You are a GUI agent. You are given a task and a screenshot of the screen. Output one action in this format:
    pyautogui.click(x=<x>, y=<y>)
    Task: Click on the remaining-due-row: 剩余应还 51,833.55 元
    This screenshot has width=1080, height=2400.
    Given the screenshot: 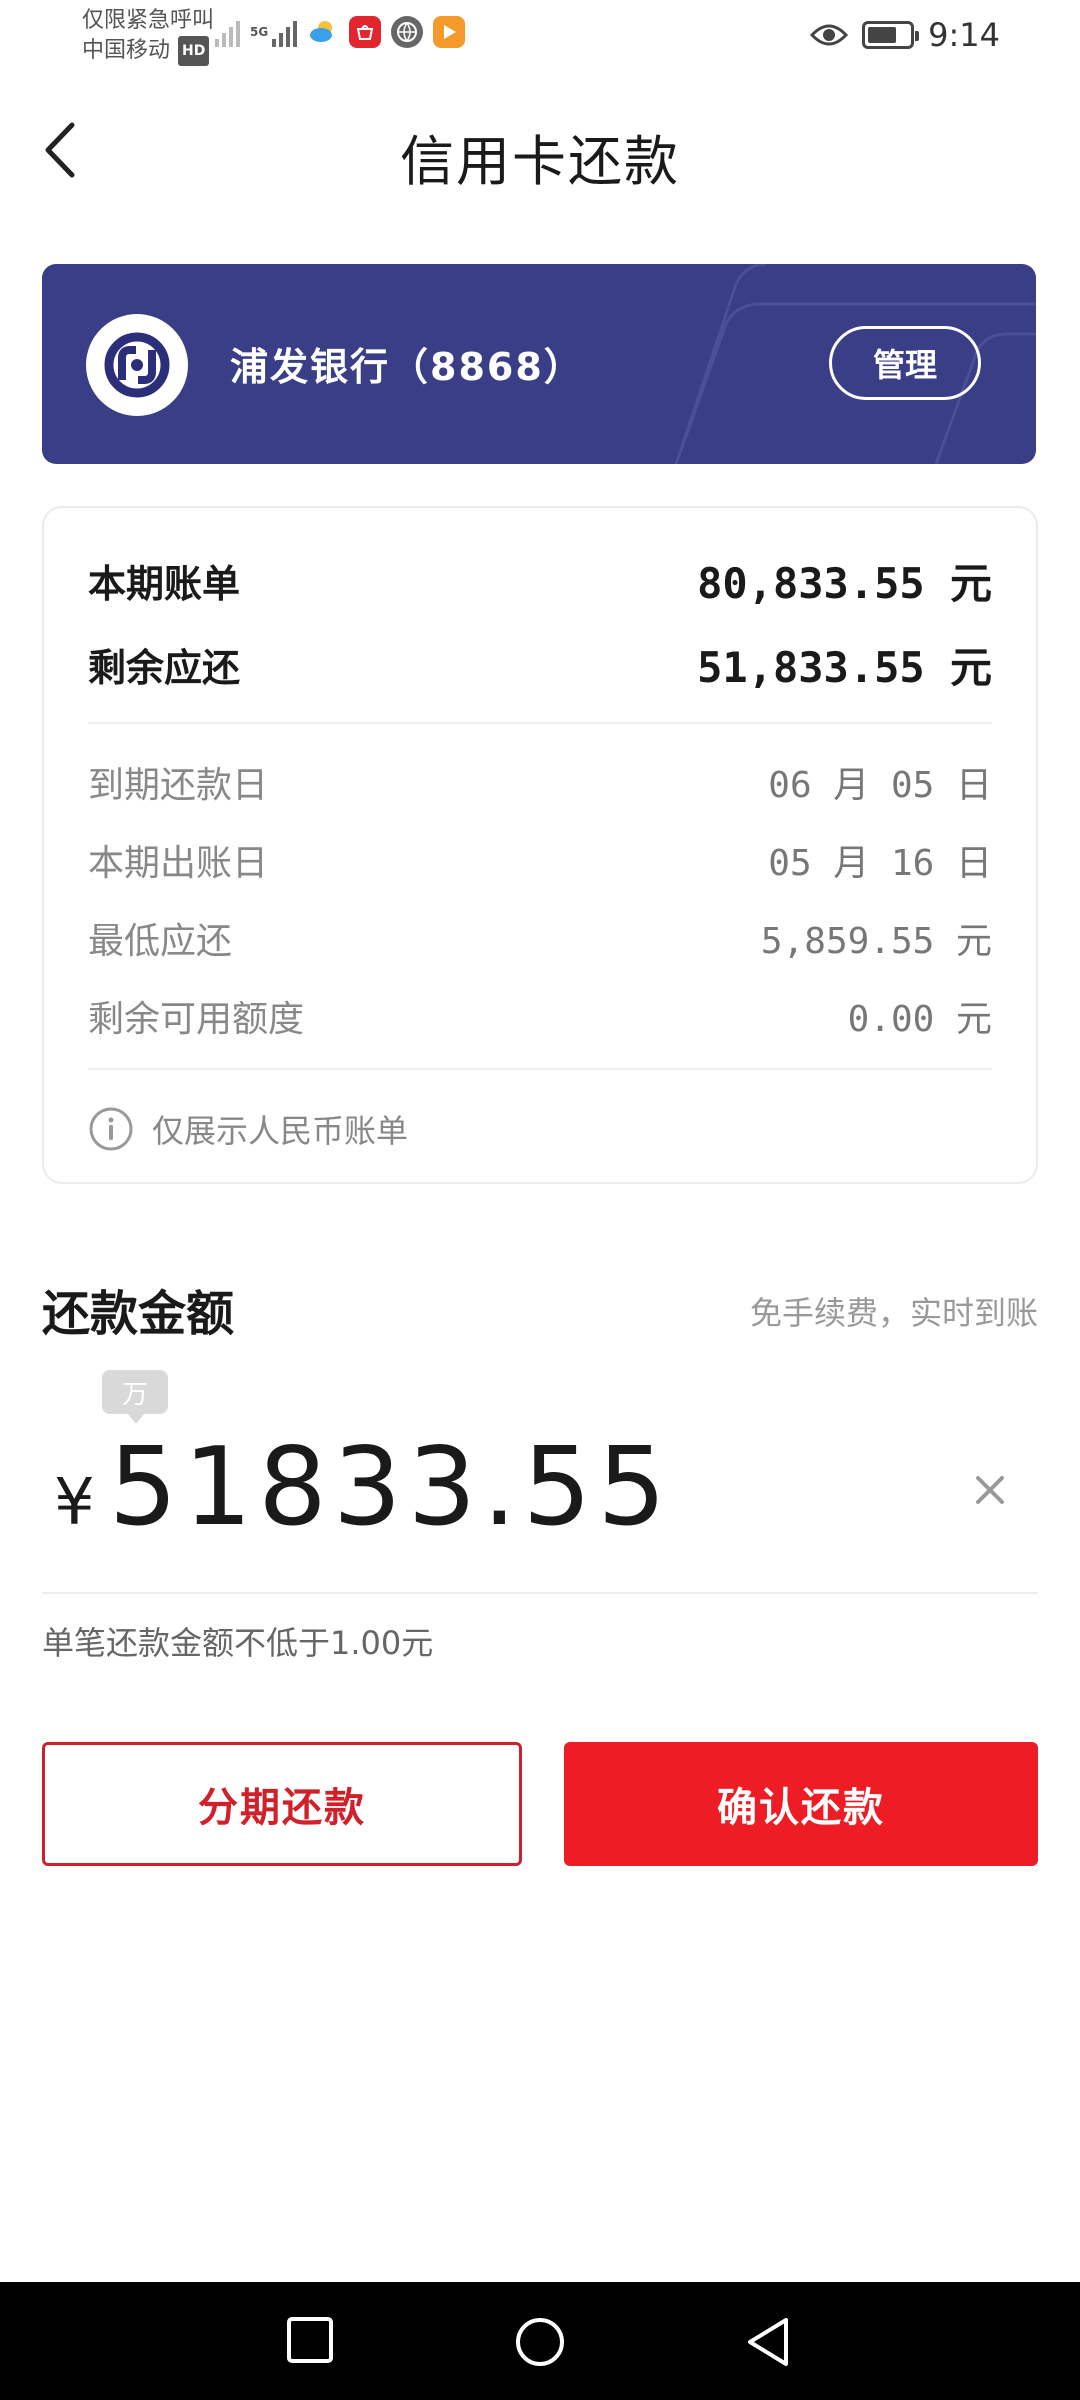 What is the action you would take?
    pyautogui.click(x=540, y=664)
    